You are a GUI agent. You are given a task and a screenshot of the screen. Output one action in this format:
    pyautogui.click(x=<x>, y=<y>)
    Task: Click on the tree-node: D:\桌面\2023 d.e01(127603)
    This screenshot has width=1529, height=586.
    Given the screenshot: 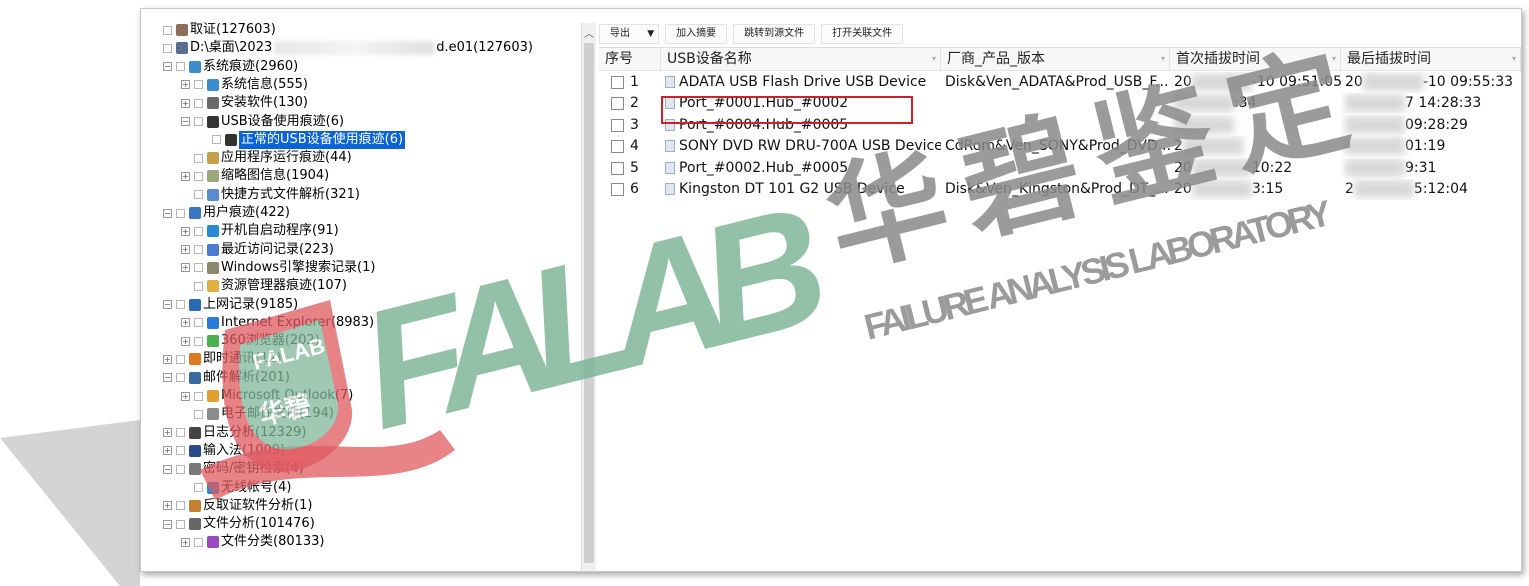 What is the action you would take?
    pyautogui.click(x=348, y=48)
    